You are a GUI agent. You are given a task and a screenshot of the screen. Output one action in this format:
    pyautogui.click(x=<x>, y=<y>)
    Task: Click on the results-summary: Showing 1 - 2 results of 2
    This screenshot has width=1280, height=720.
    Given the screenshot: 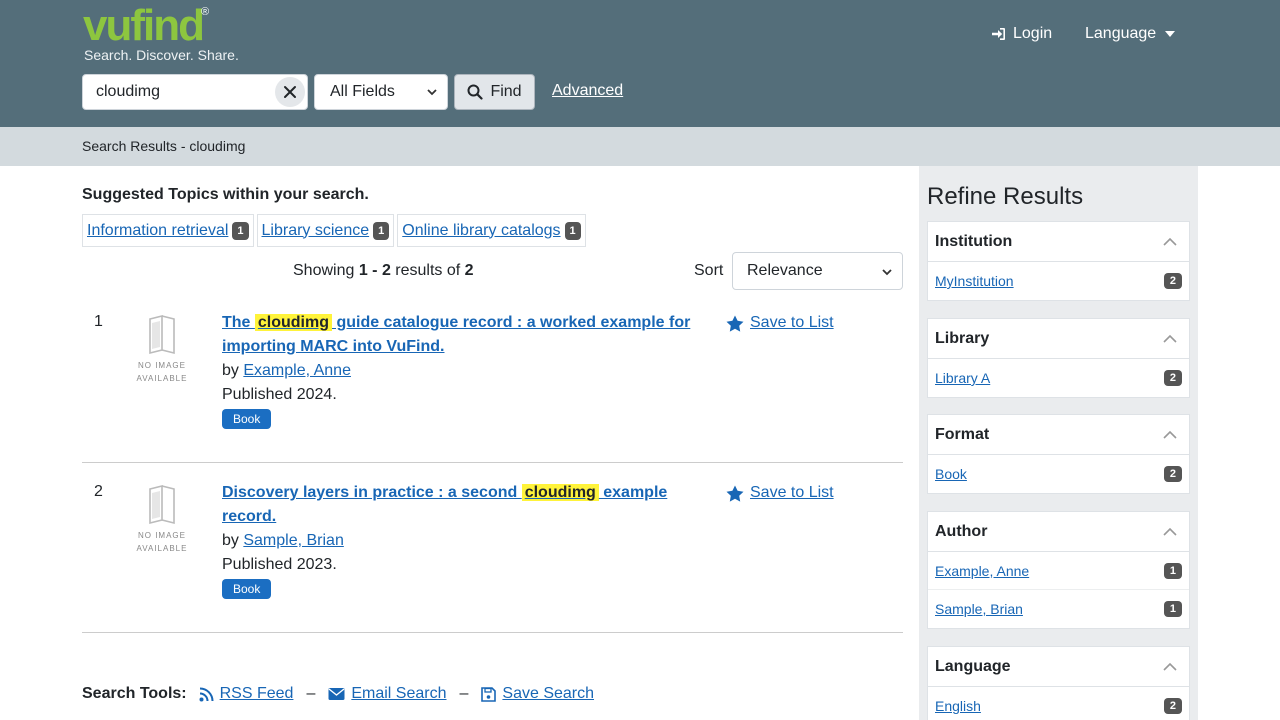 What is the action you would take?
    pyautogui.click(x=383, y=271)
    